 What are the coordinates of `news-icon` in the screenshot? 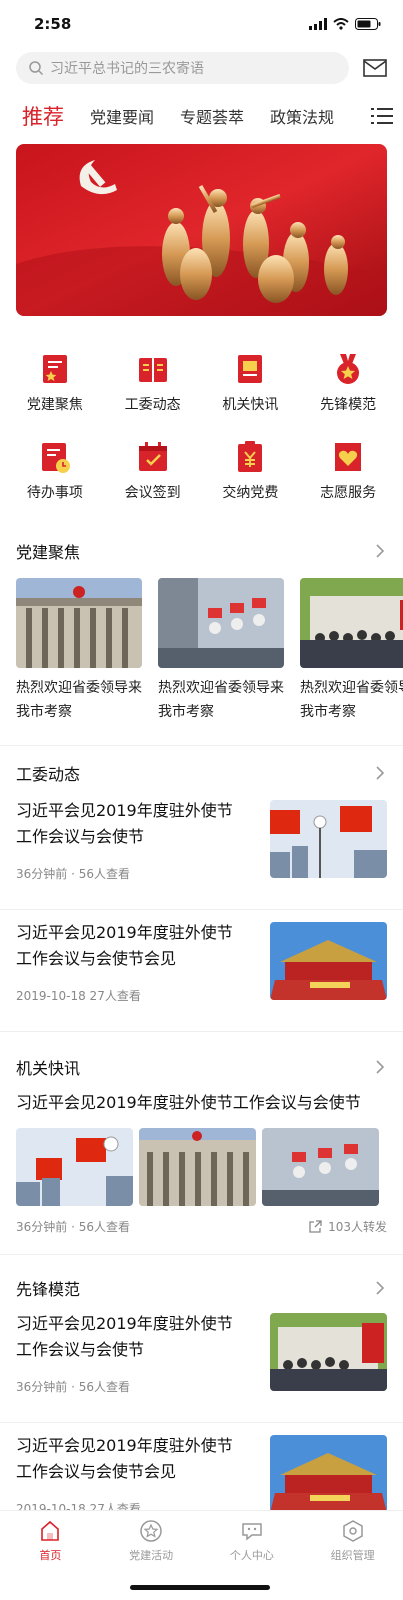 It's located at (250, 369).